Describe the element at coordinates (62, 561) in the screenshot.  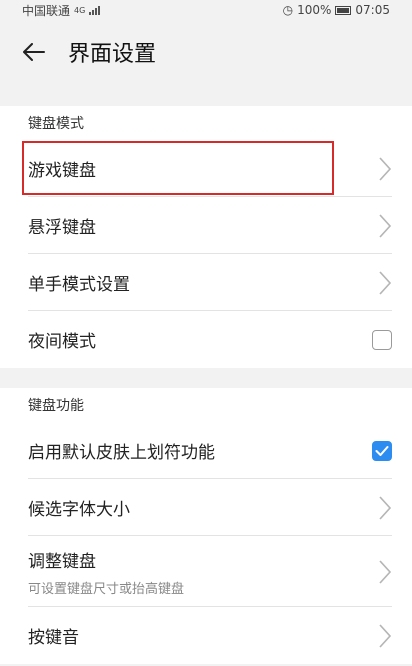
I see `row-label: 调整键盘` at that location.